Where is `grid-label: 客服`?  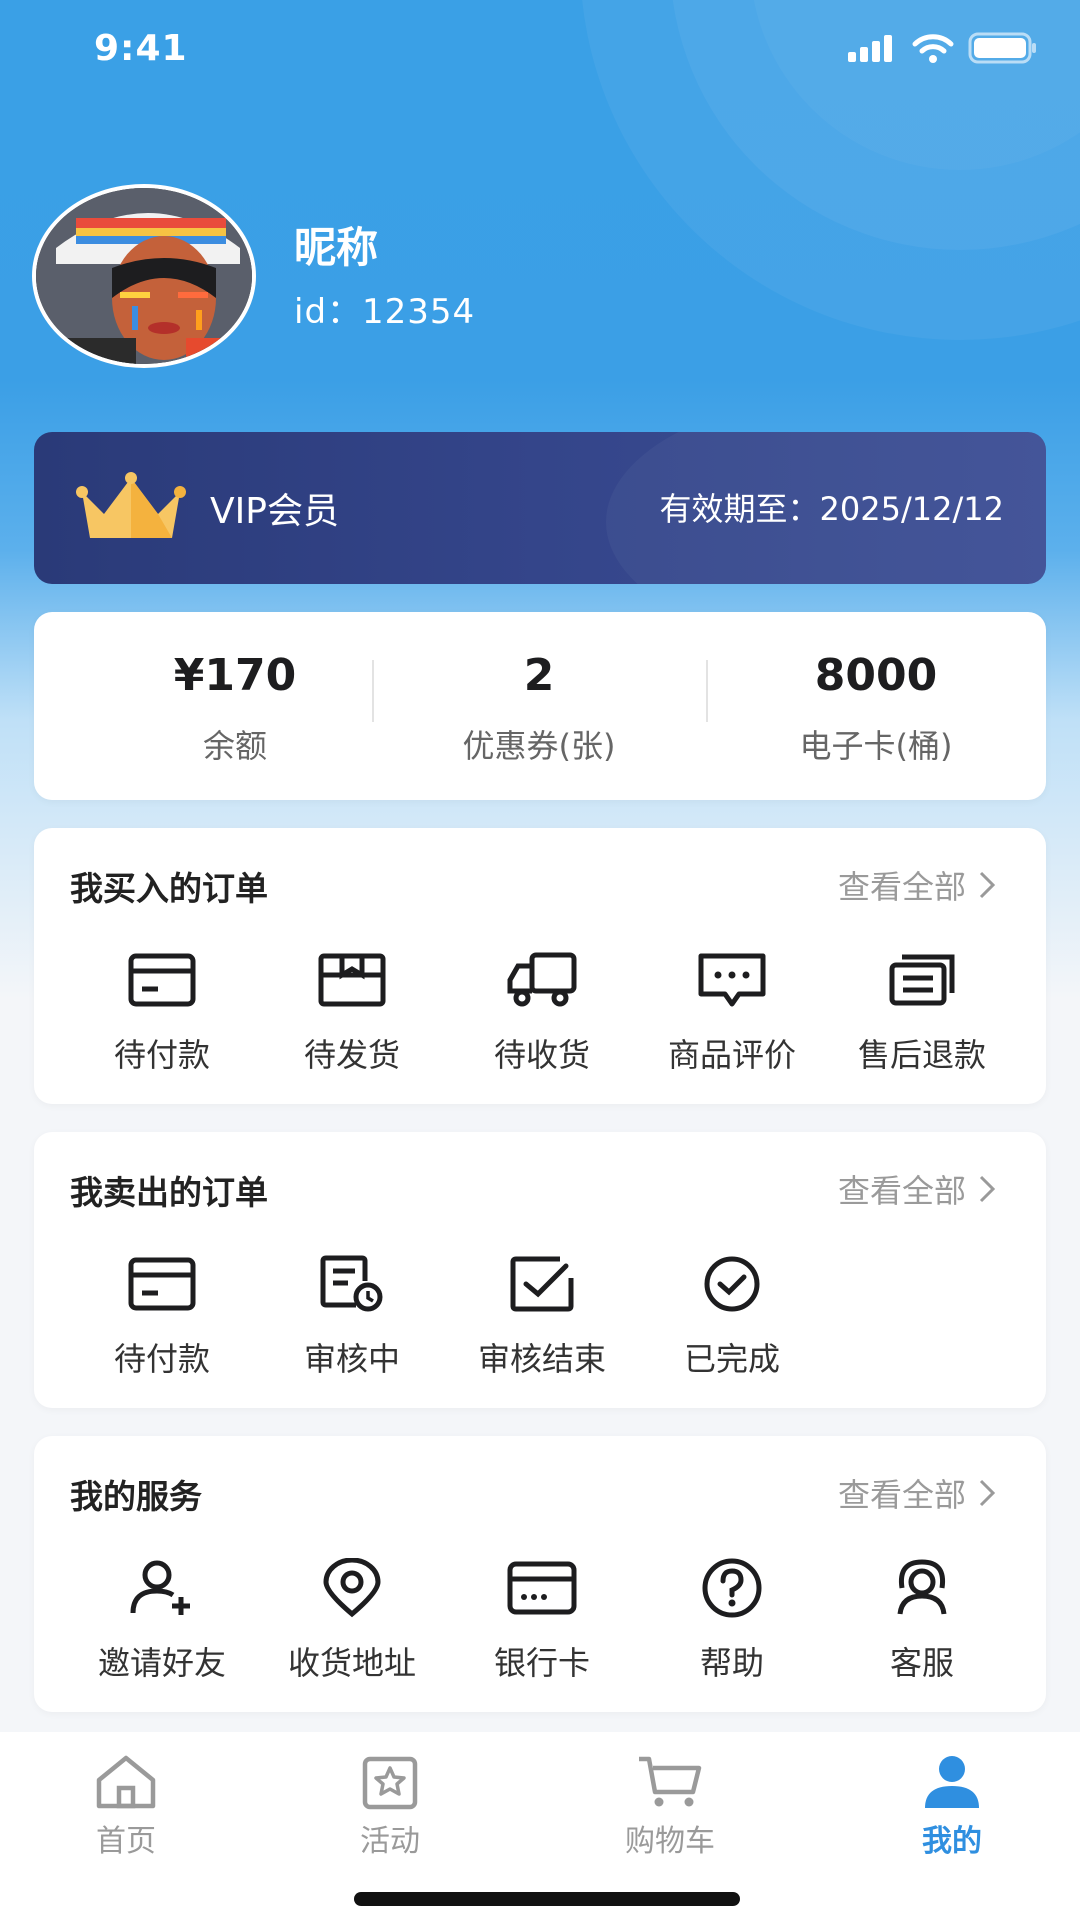
grid-label: 客服 is located at coordinates (921, 1663).